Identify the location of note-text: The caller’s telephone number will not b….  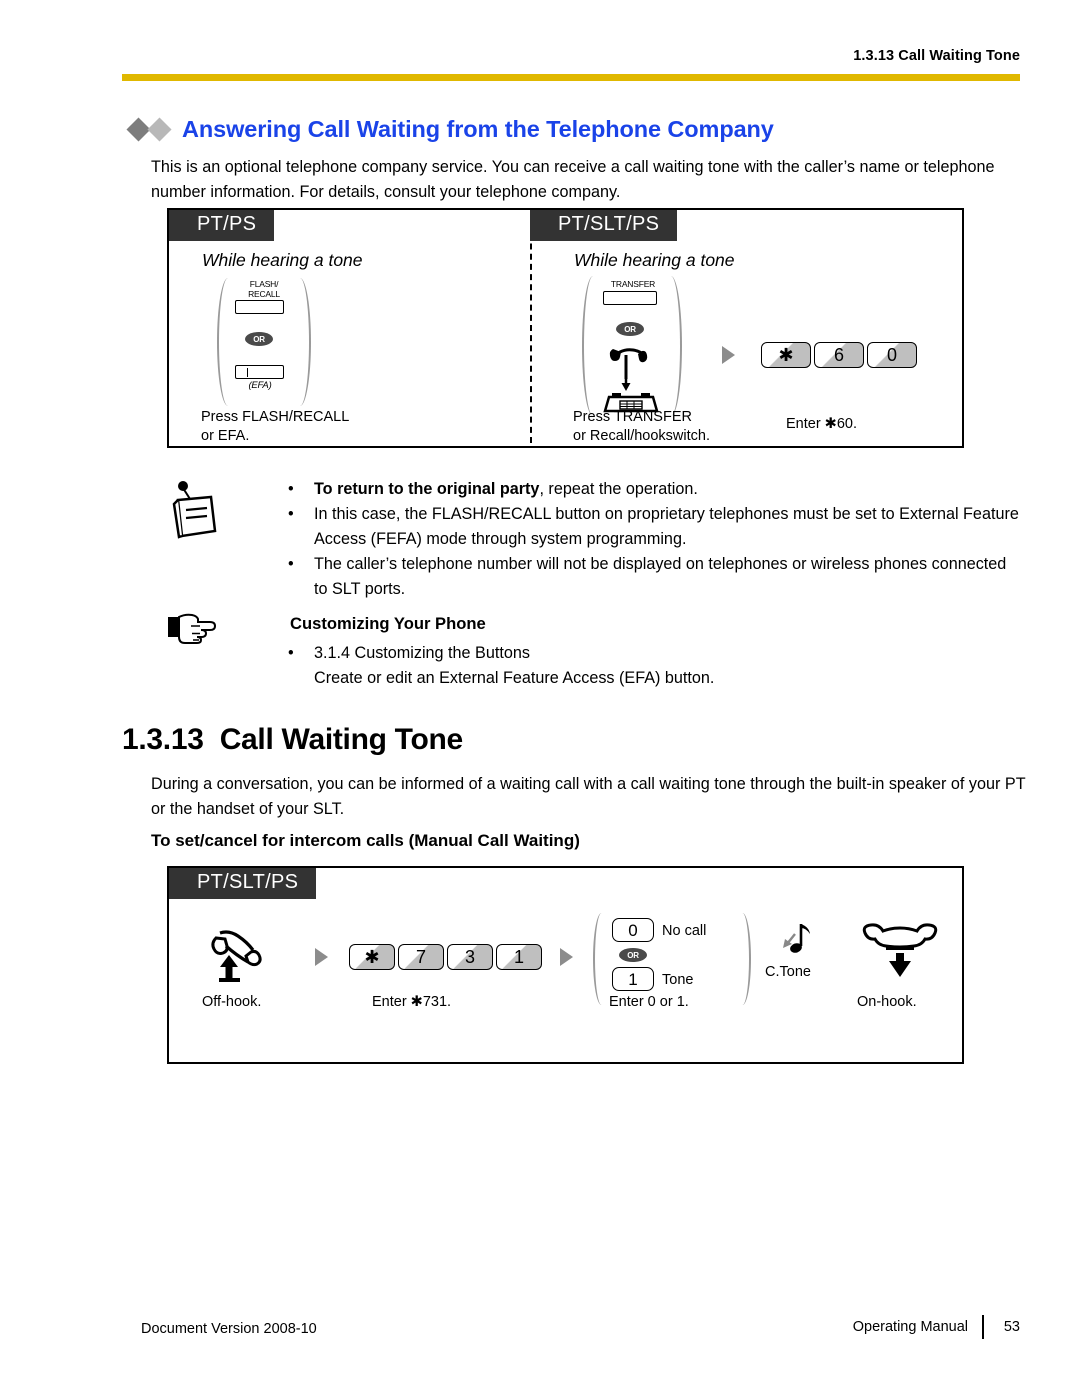
(660, 576).